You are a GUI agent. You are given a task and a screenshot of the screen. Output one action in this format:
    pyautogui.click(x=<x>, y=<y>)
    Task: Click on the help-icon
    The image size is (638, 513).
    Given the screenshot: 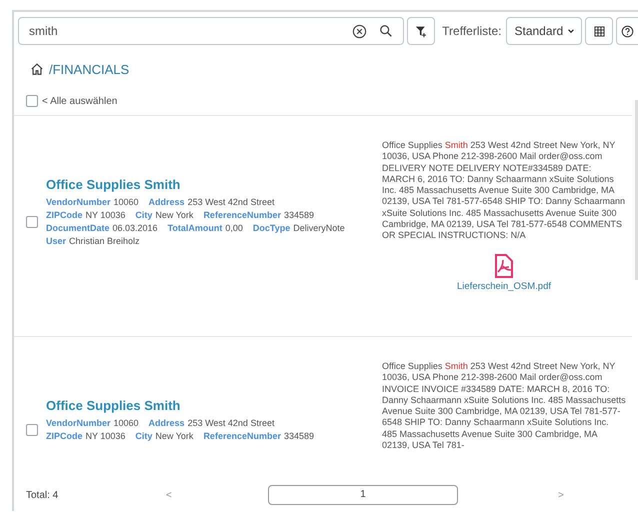 What is the action you would take?
    pyautogui.click(x=627, y=31)
    